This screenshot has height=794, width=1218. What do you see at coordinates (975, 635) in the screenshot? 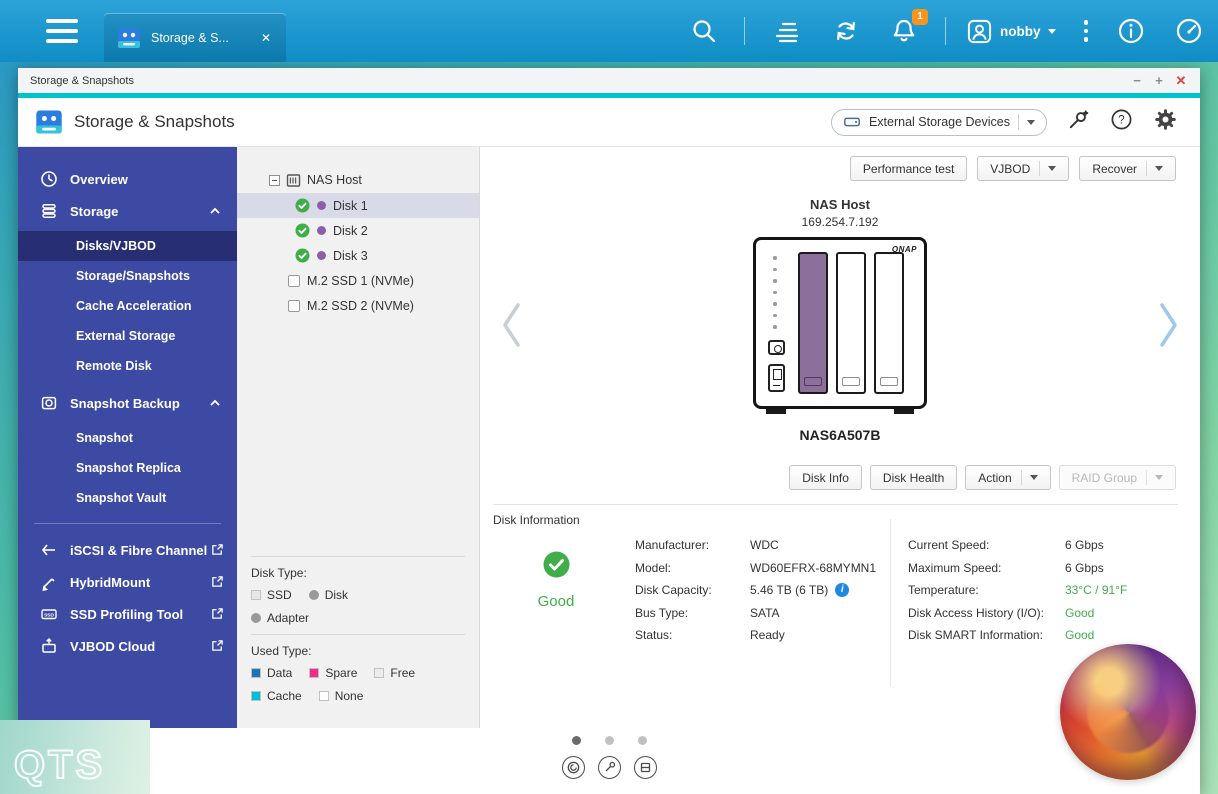
I see `field-label: Disk SMART Information:` at bounding box center [975, 635].